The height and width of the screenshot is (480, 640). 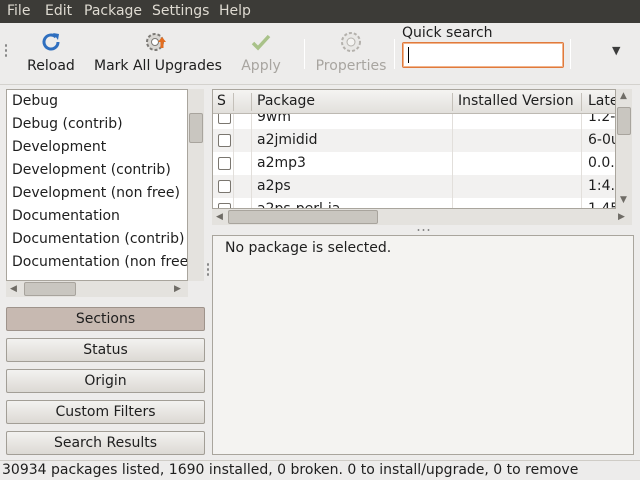 What do you see at coordinates (601, 205) in the screenshot?
I see `latest-version: 1.45` at bounding box center [601, 205].